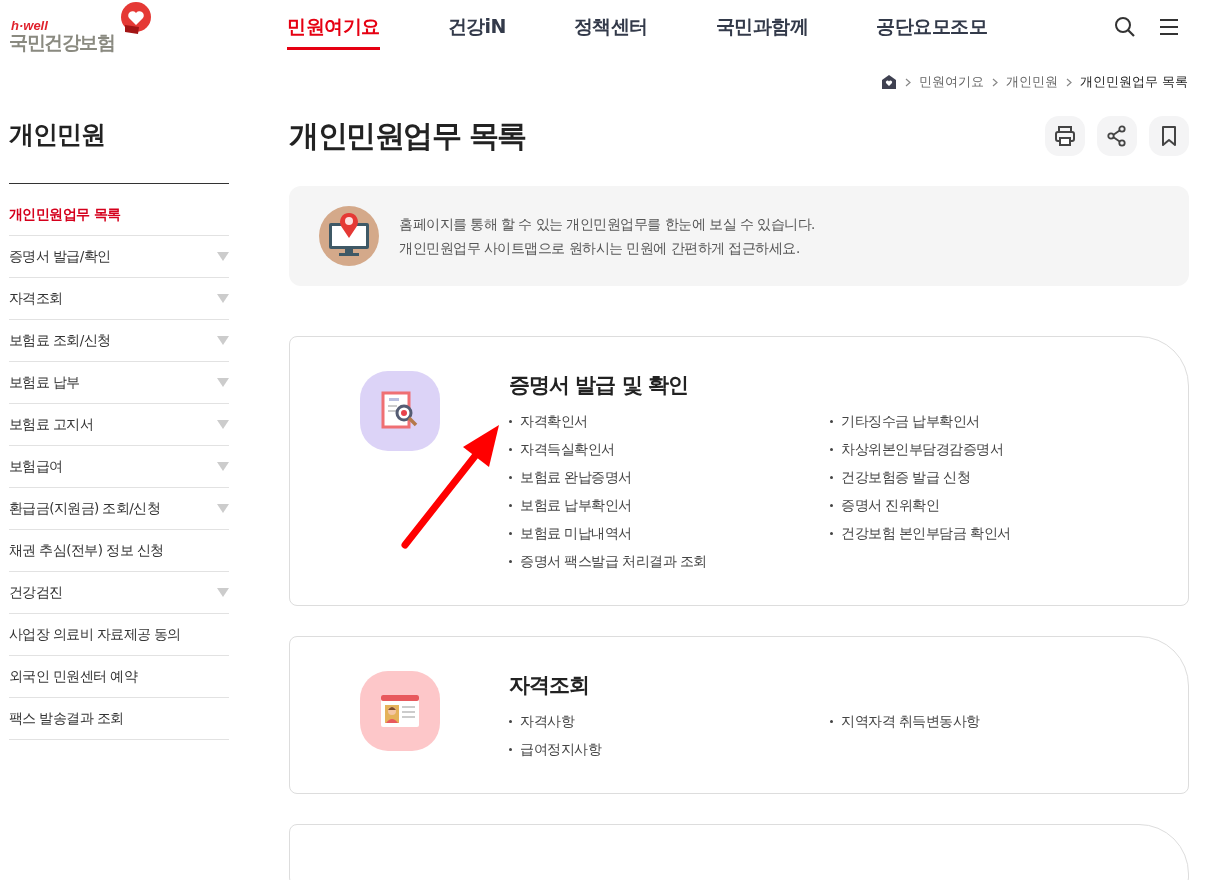 Image resolution: width=1214 pixels, height=880 pixels. What do you see at coordinates (599, 385) in the screenshot?
I see `card-title: 증명서 발급 및 확인` at bounding box center [599, 385].